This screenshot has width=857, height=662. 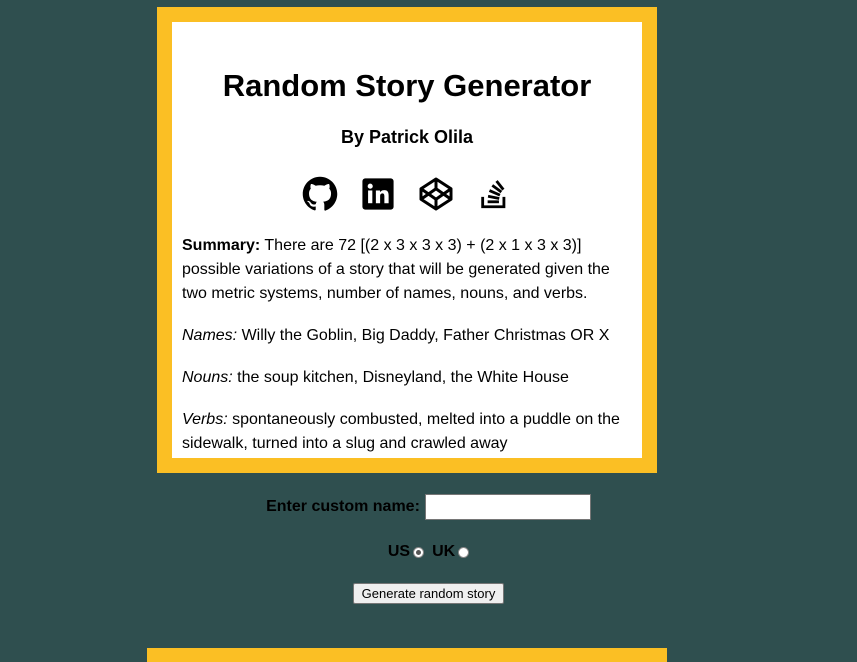 I want to click on github-link, so click(x=320, y=194).